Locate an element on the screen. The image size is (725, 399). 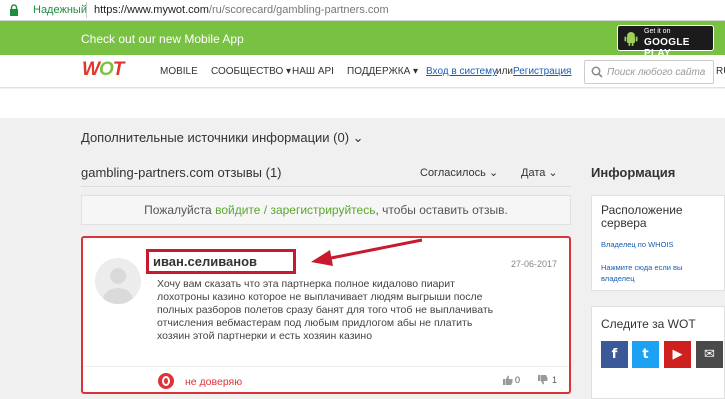
review-verdict: не доверяю is located at coordinates (214, 382).